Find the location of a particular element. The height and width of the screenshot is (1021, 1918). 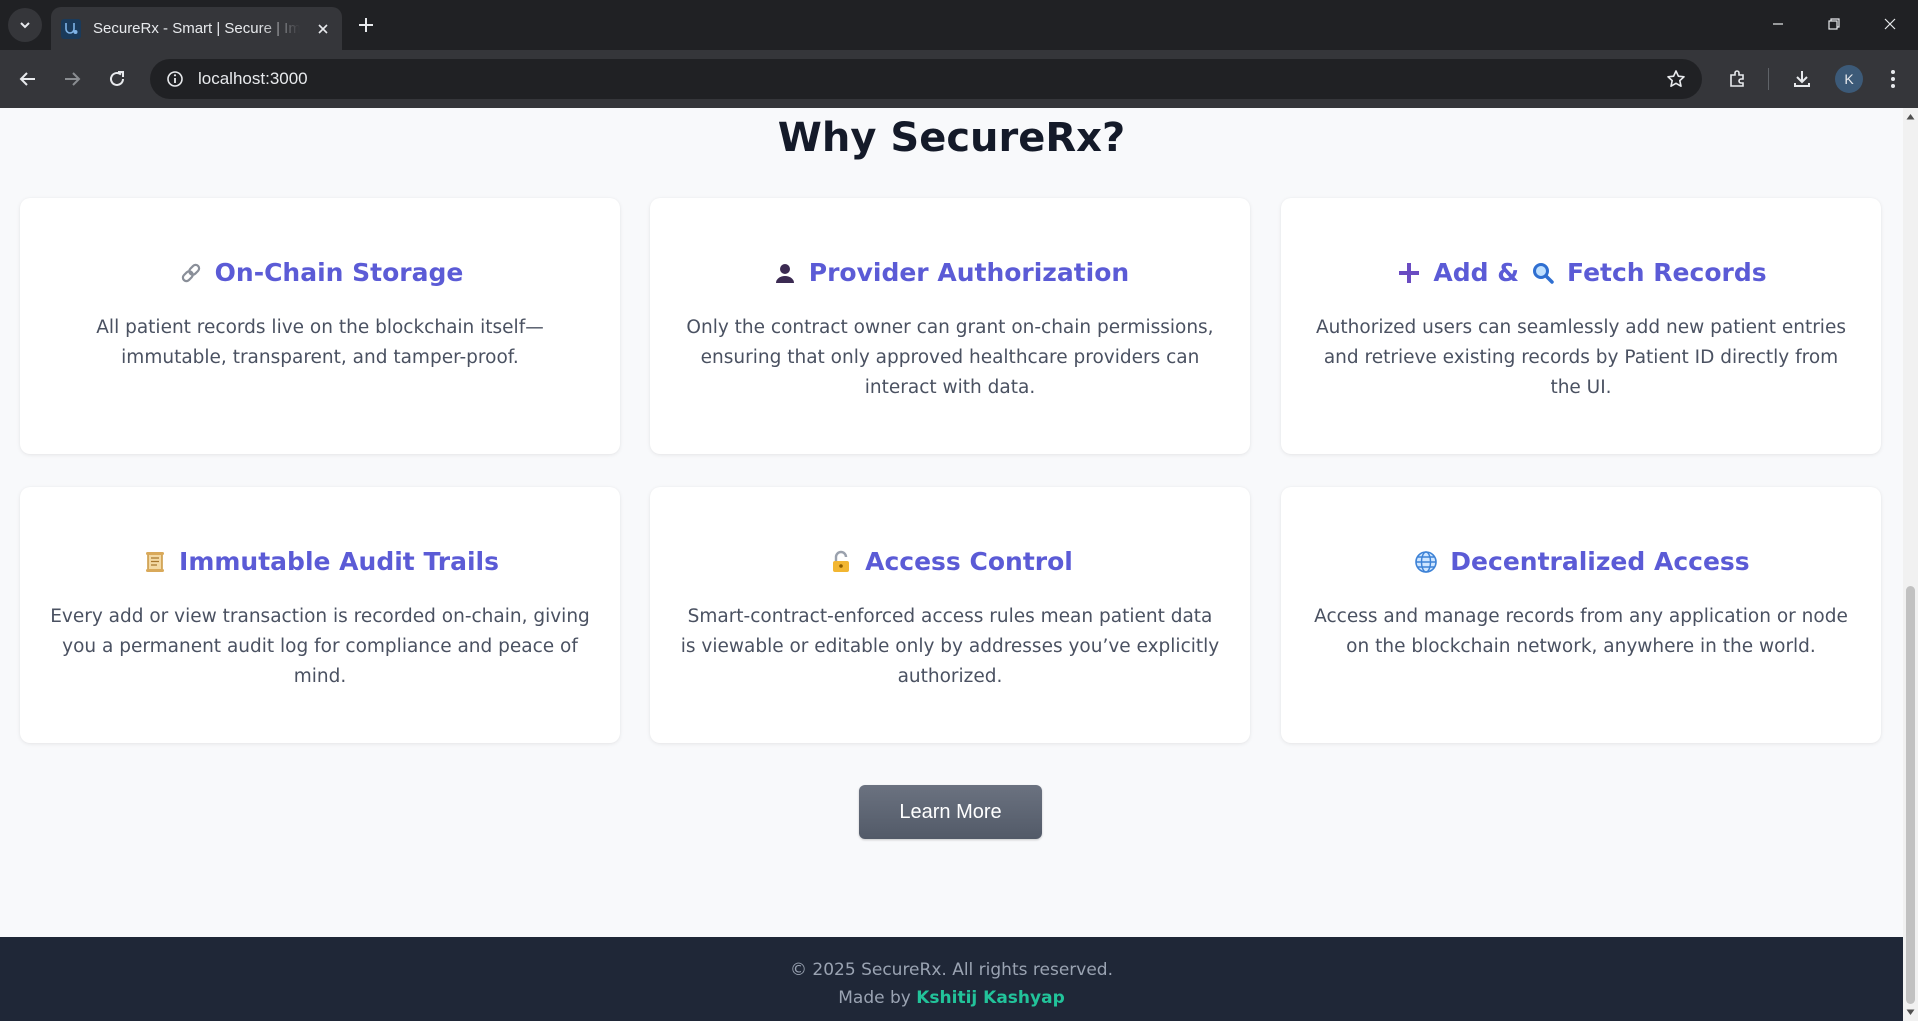

card-title-text: On-Chain Storage is located at coordinates (339, 272).